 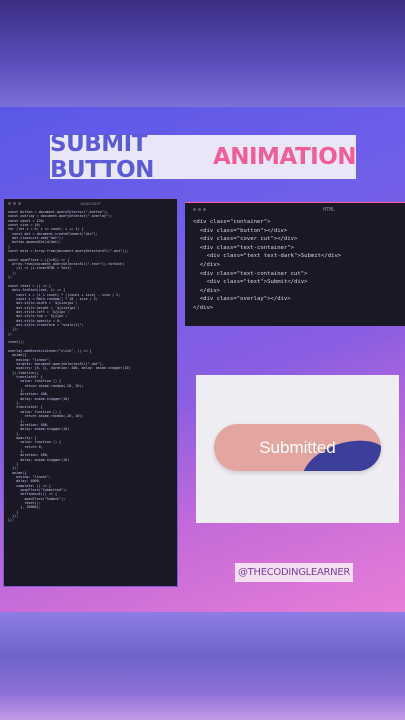 I want to click on window-title-bar: HTML, so click(x=295, y=209).